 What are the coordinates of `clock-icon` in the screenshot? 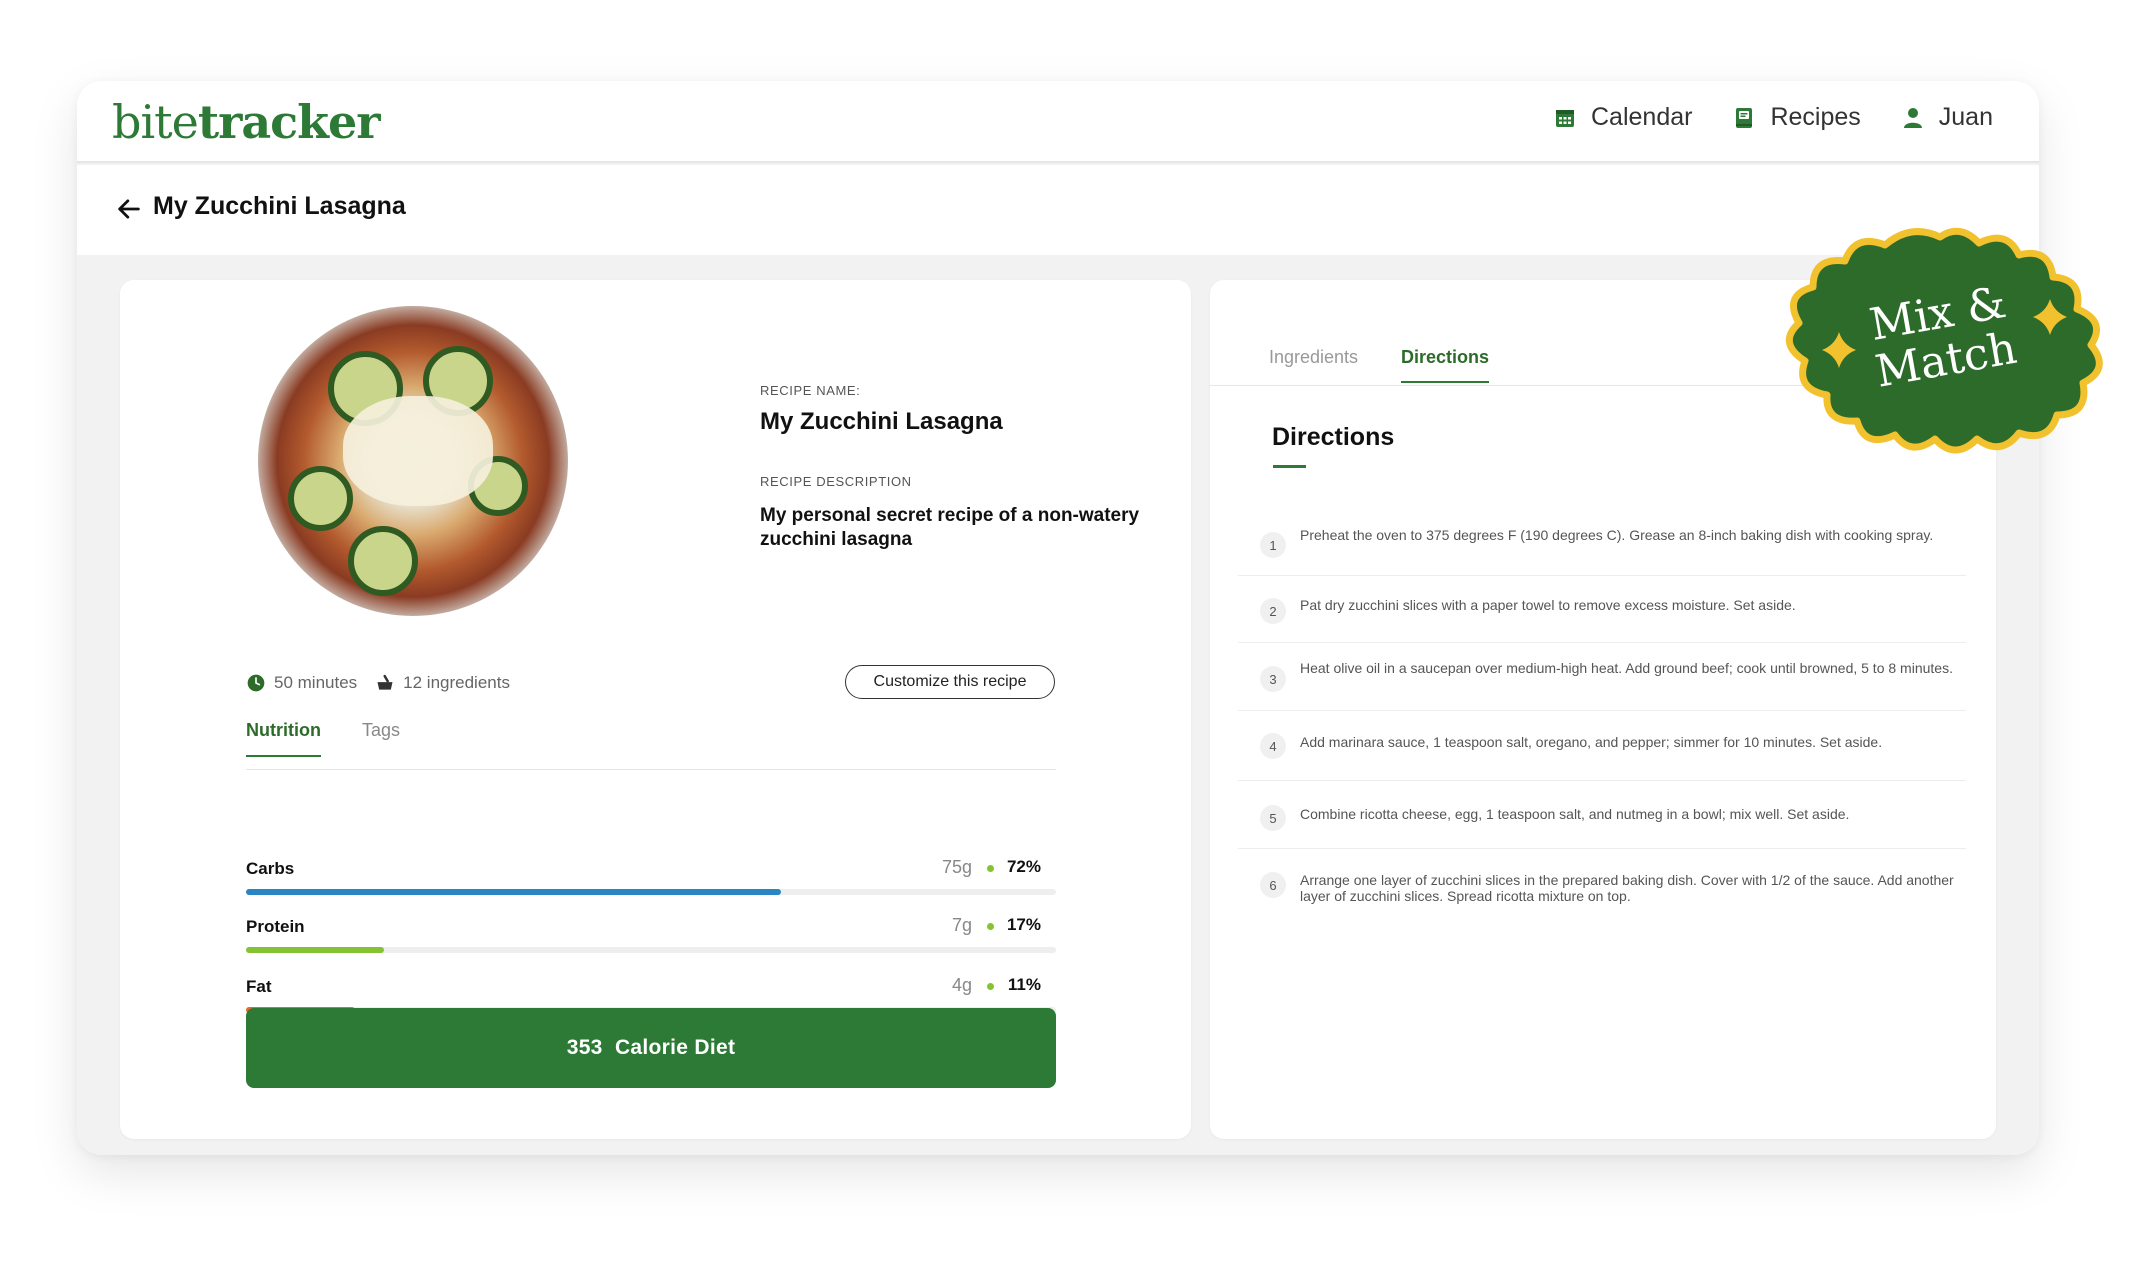 It's located at (256, 683).